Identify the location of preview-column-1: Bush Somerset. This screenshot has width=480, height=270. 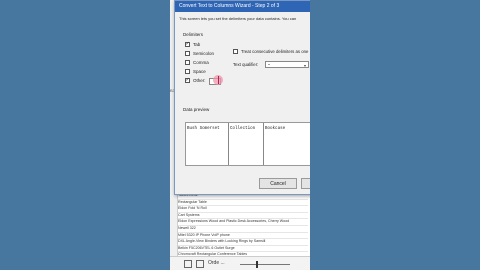
(207, 144).